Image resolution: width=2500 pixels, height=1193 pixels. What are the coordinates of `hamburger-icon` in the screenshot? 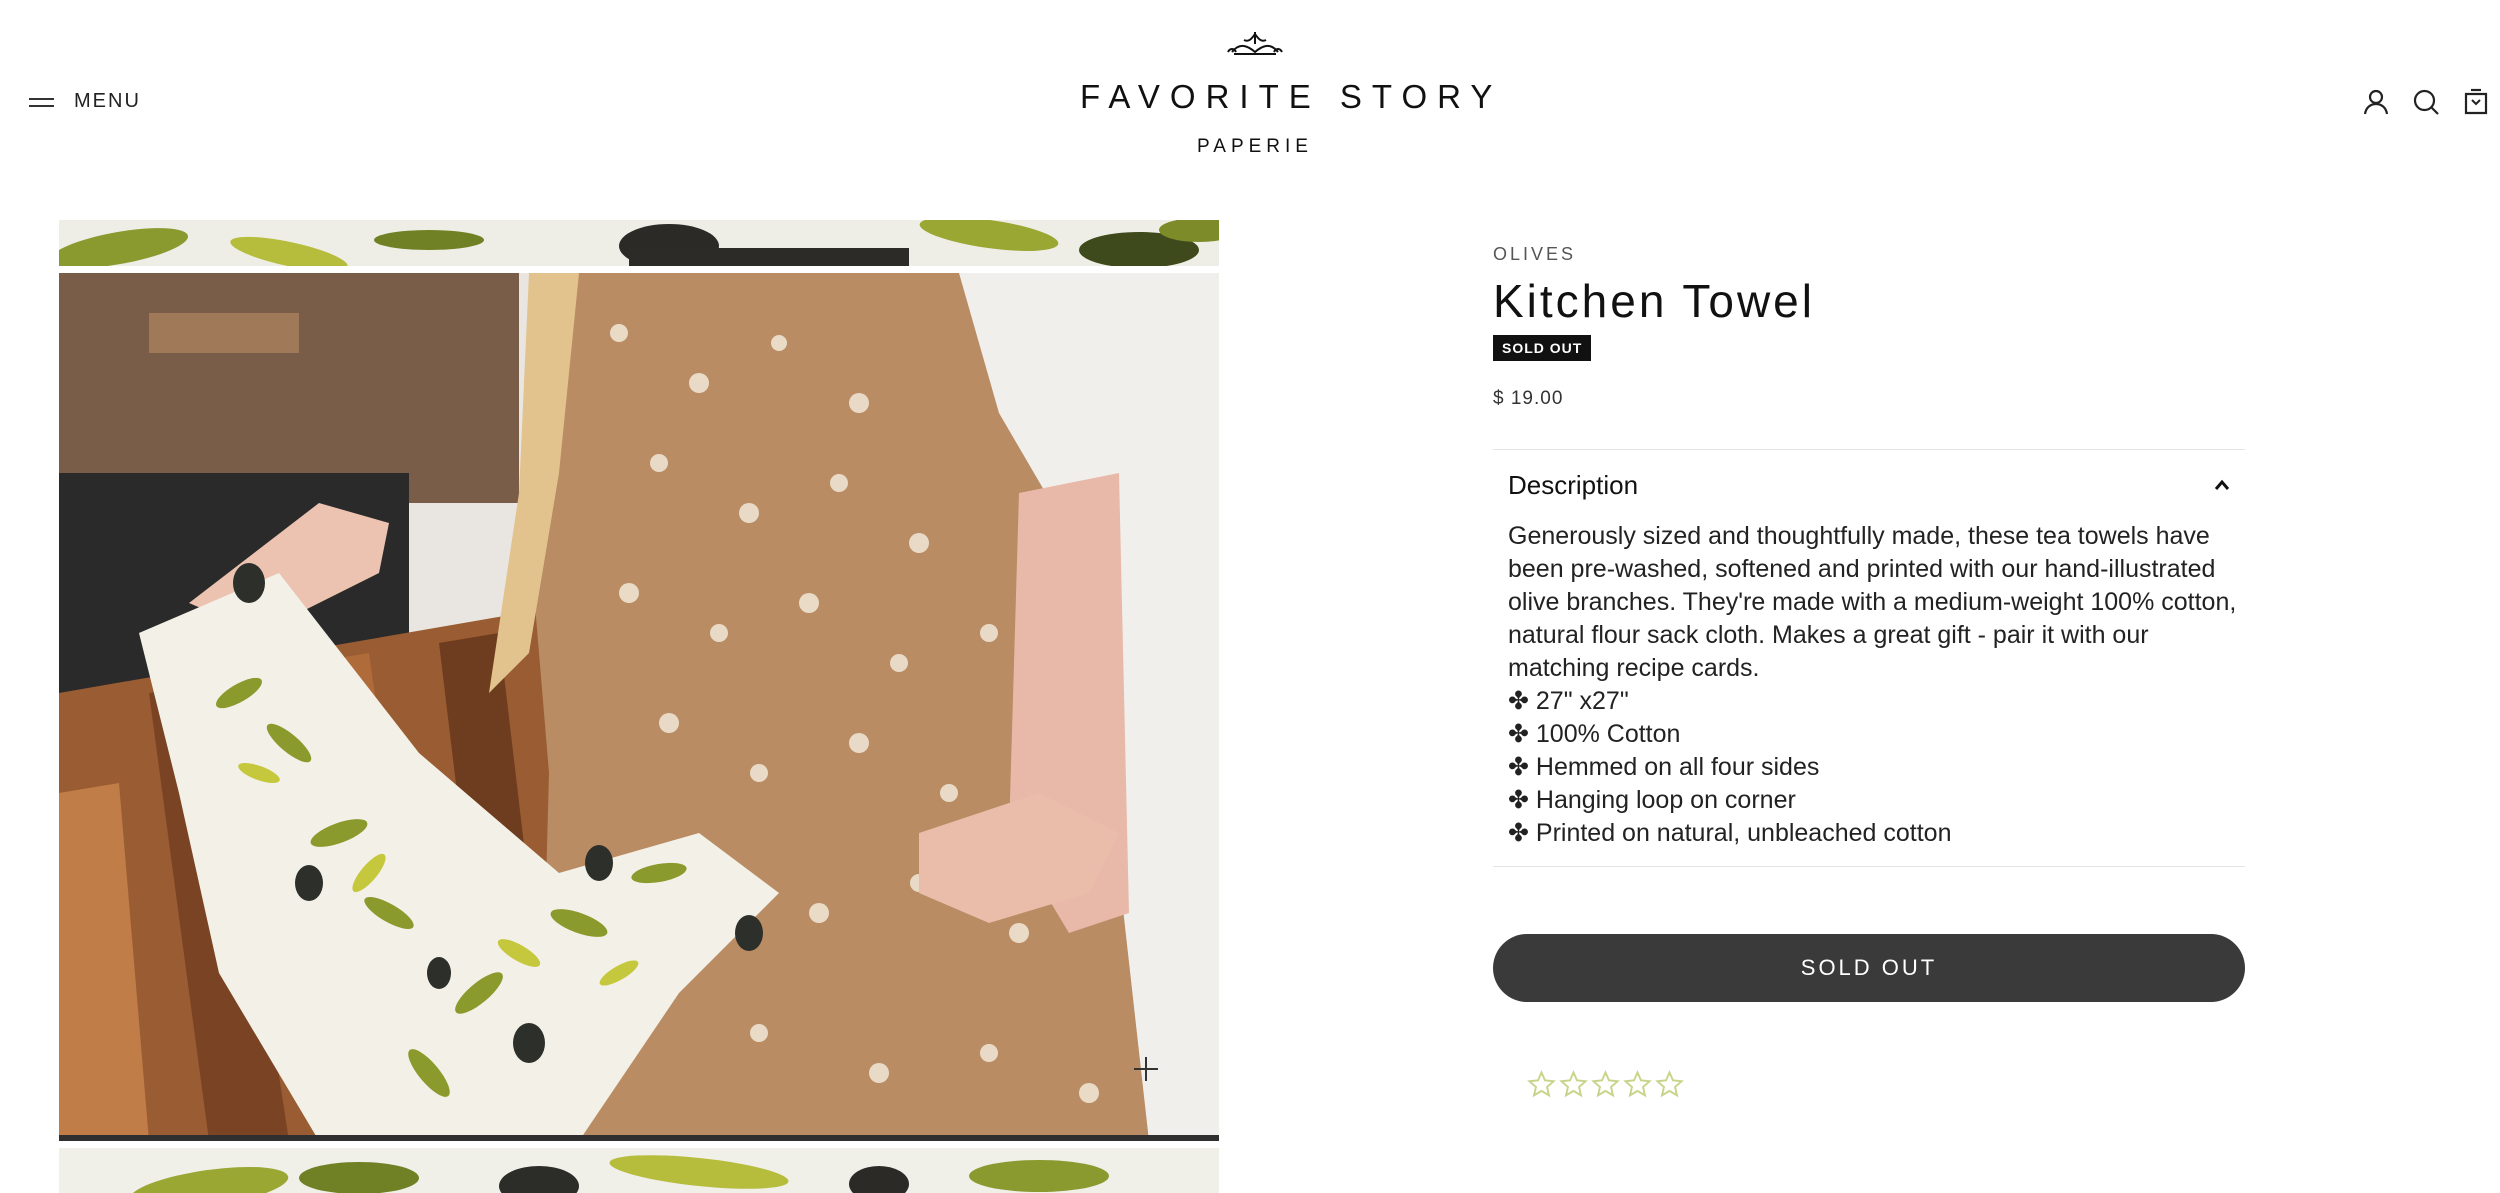 It's located at (41, 102).